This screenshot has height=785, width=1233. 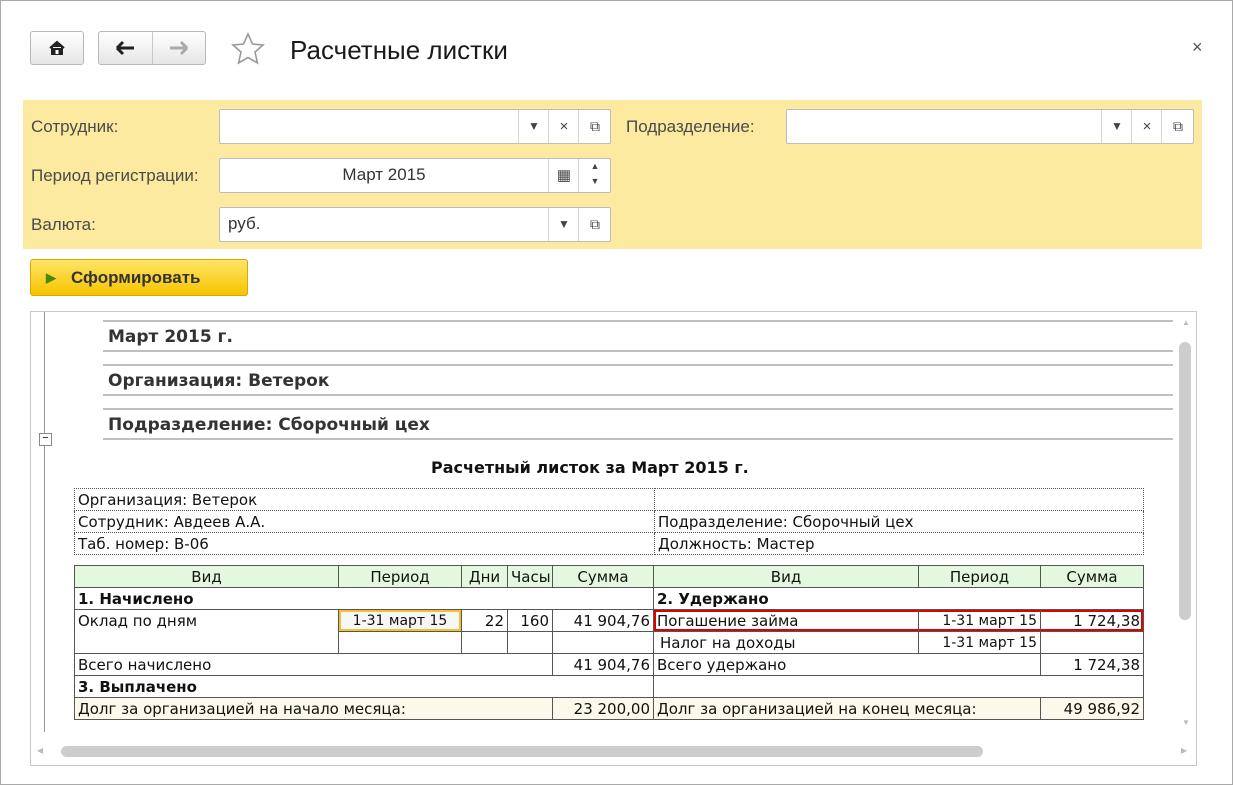 What do you see at coordinates (594, 175) in the screenshot?
I see `period-stepper: ▲ ▼` at bounding box center [594, 175].